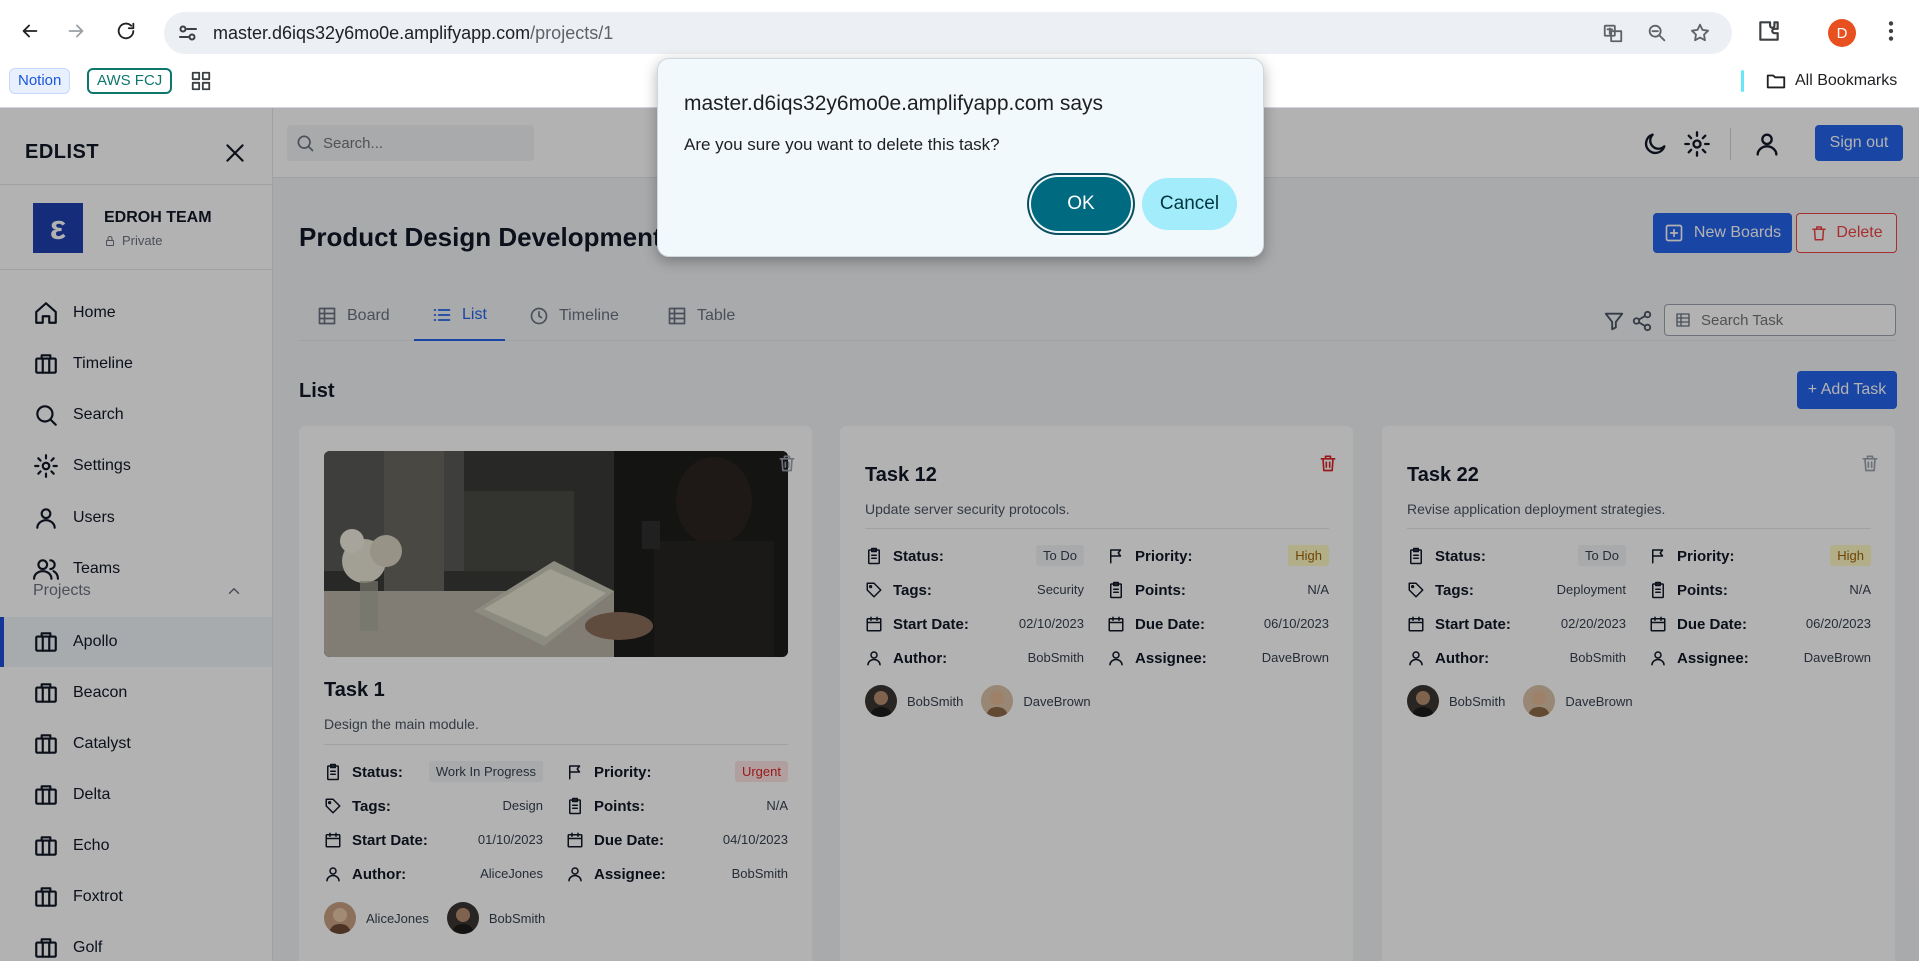 Image resolution: width=1919 pixels, height=961 pixels. Describe the element at coordinates (1189, 204) in the screenshot. I see `cancel-button: Cancel` at that location.